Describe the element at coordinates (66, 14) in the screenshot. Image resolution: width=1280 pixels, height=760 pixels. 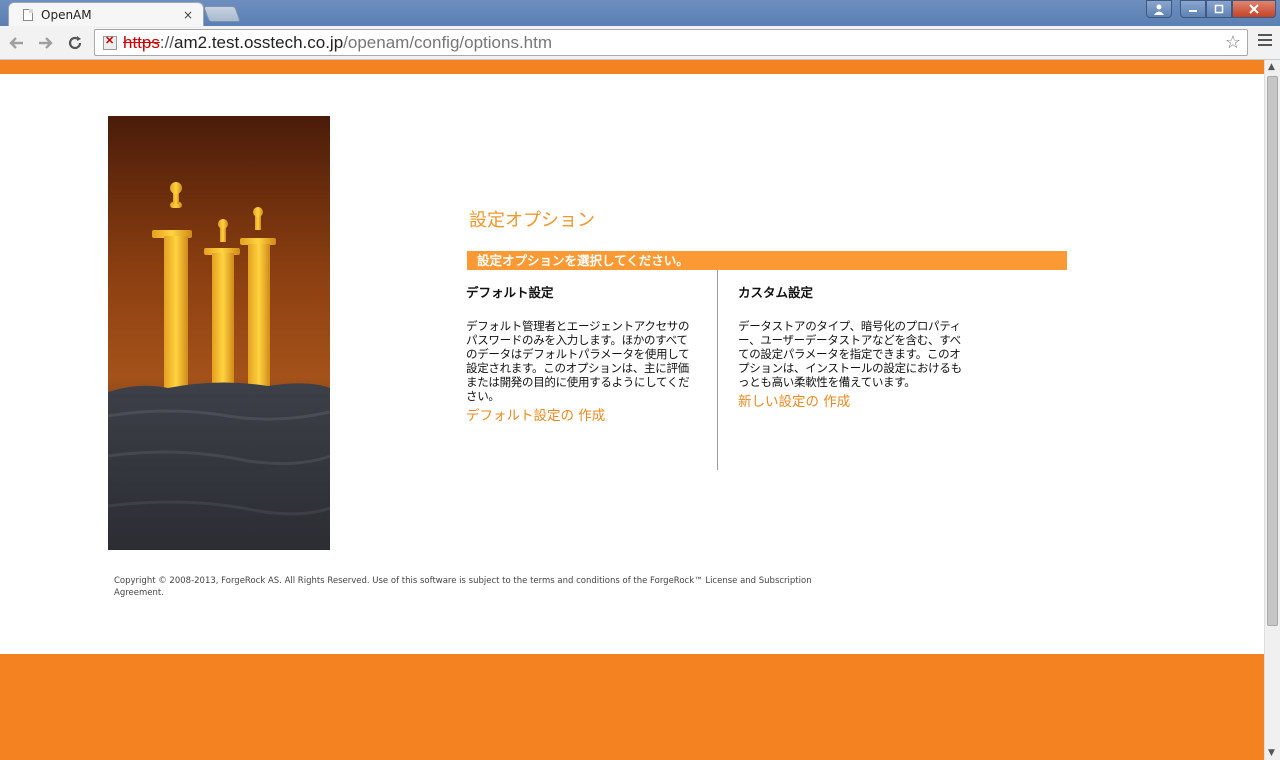
I see `tab-title: OpenAM` at that location.